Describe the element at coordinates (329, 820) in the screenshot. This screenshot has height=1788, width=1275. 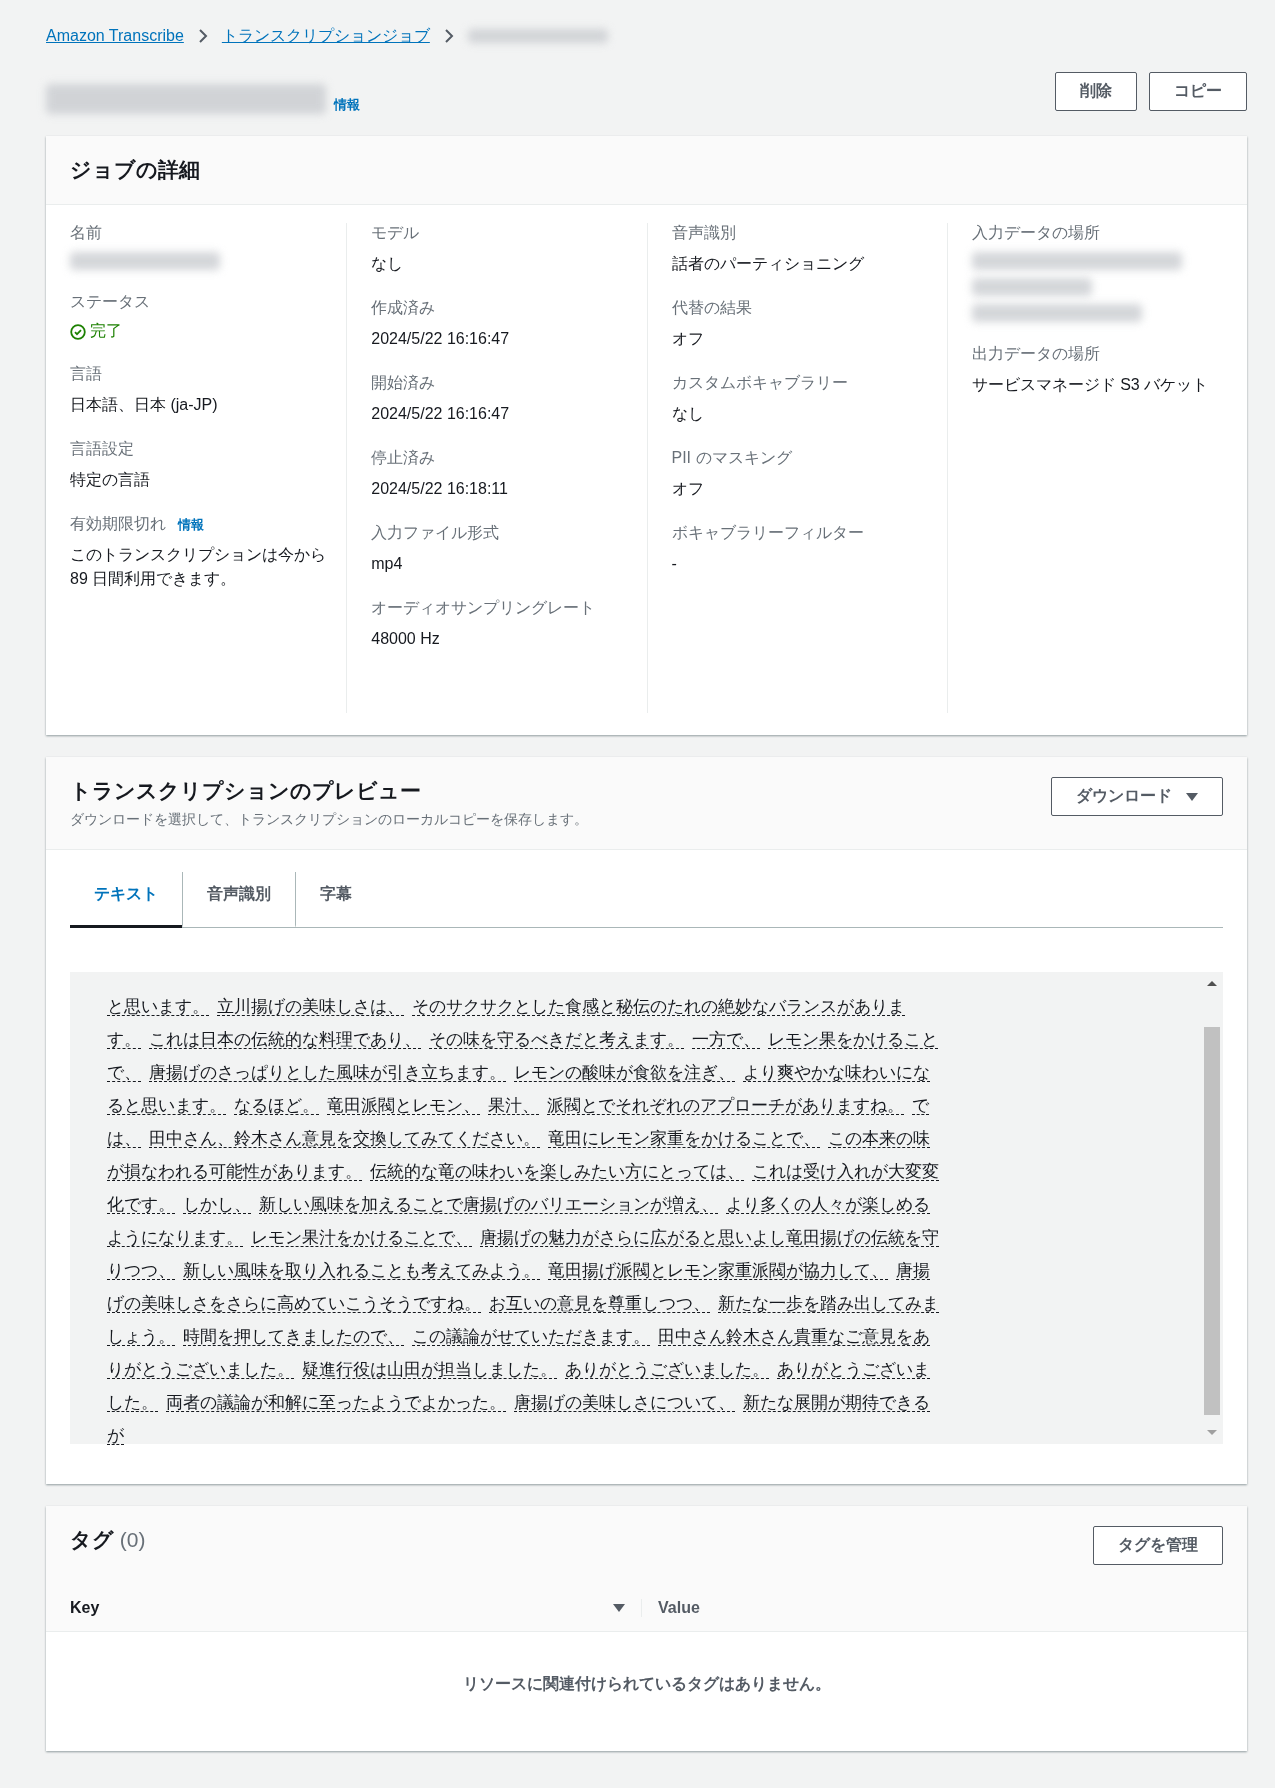
I see `card-description: ダウンロードを選択して、トランスクリプションのローカルコピーを保存します。` at that location.